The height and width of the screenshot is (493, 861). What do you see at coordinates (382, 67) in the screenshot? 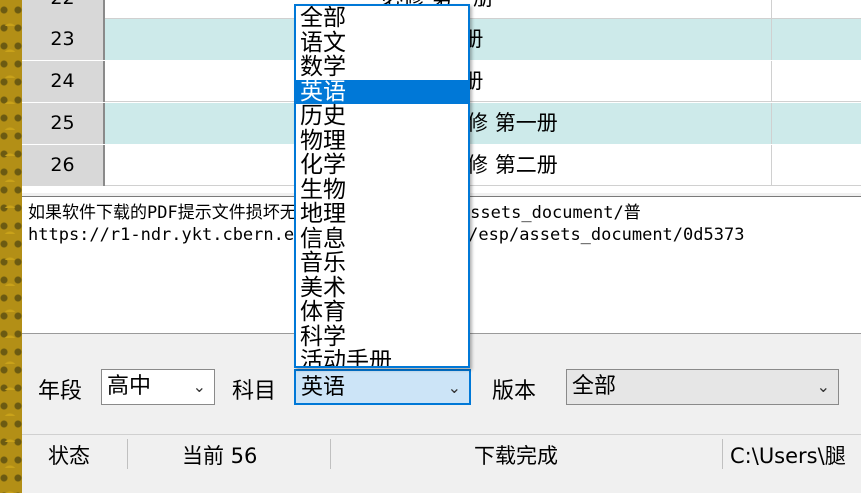
I see `dropdown-option: 数学` at bounding box center [382, 67].